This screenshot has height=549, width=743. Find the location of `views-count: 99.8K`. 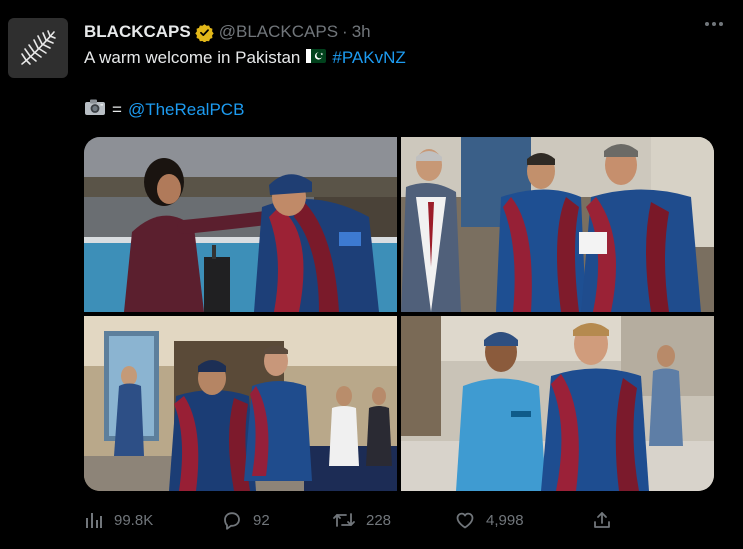

views-count: 99.8K is located at coordinates (134, 520).